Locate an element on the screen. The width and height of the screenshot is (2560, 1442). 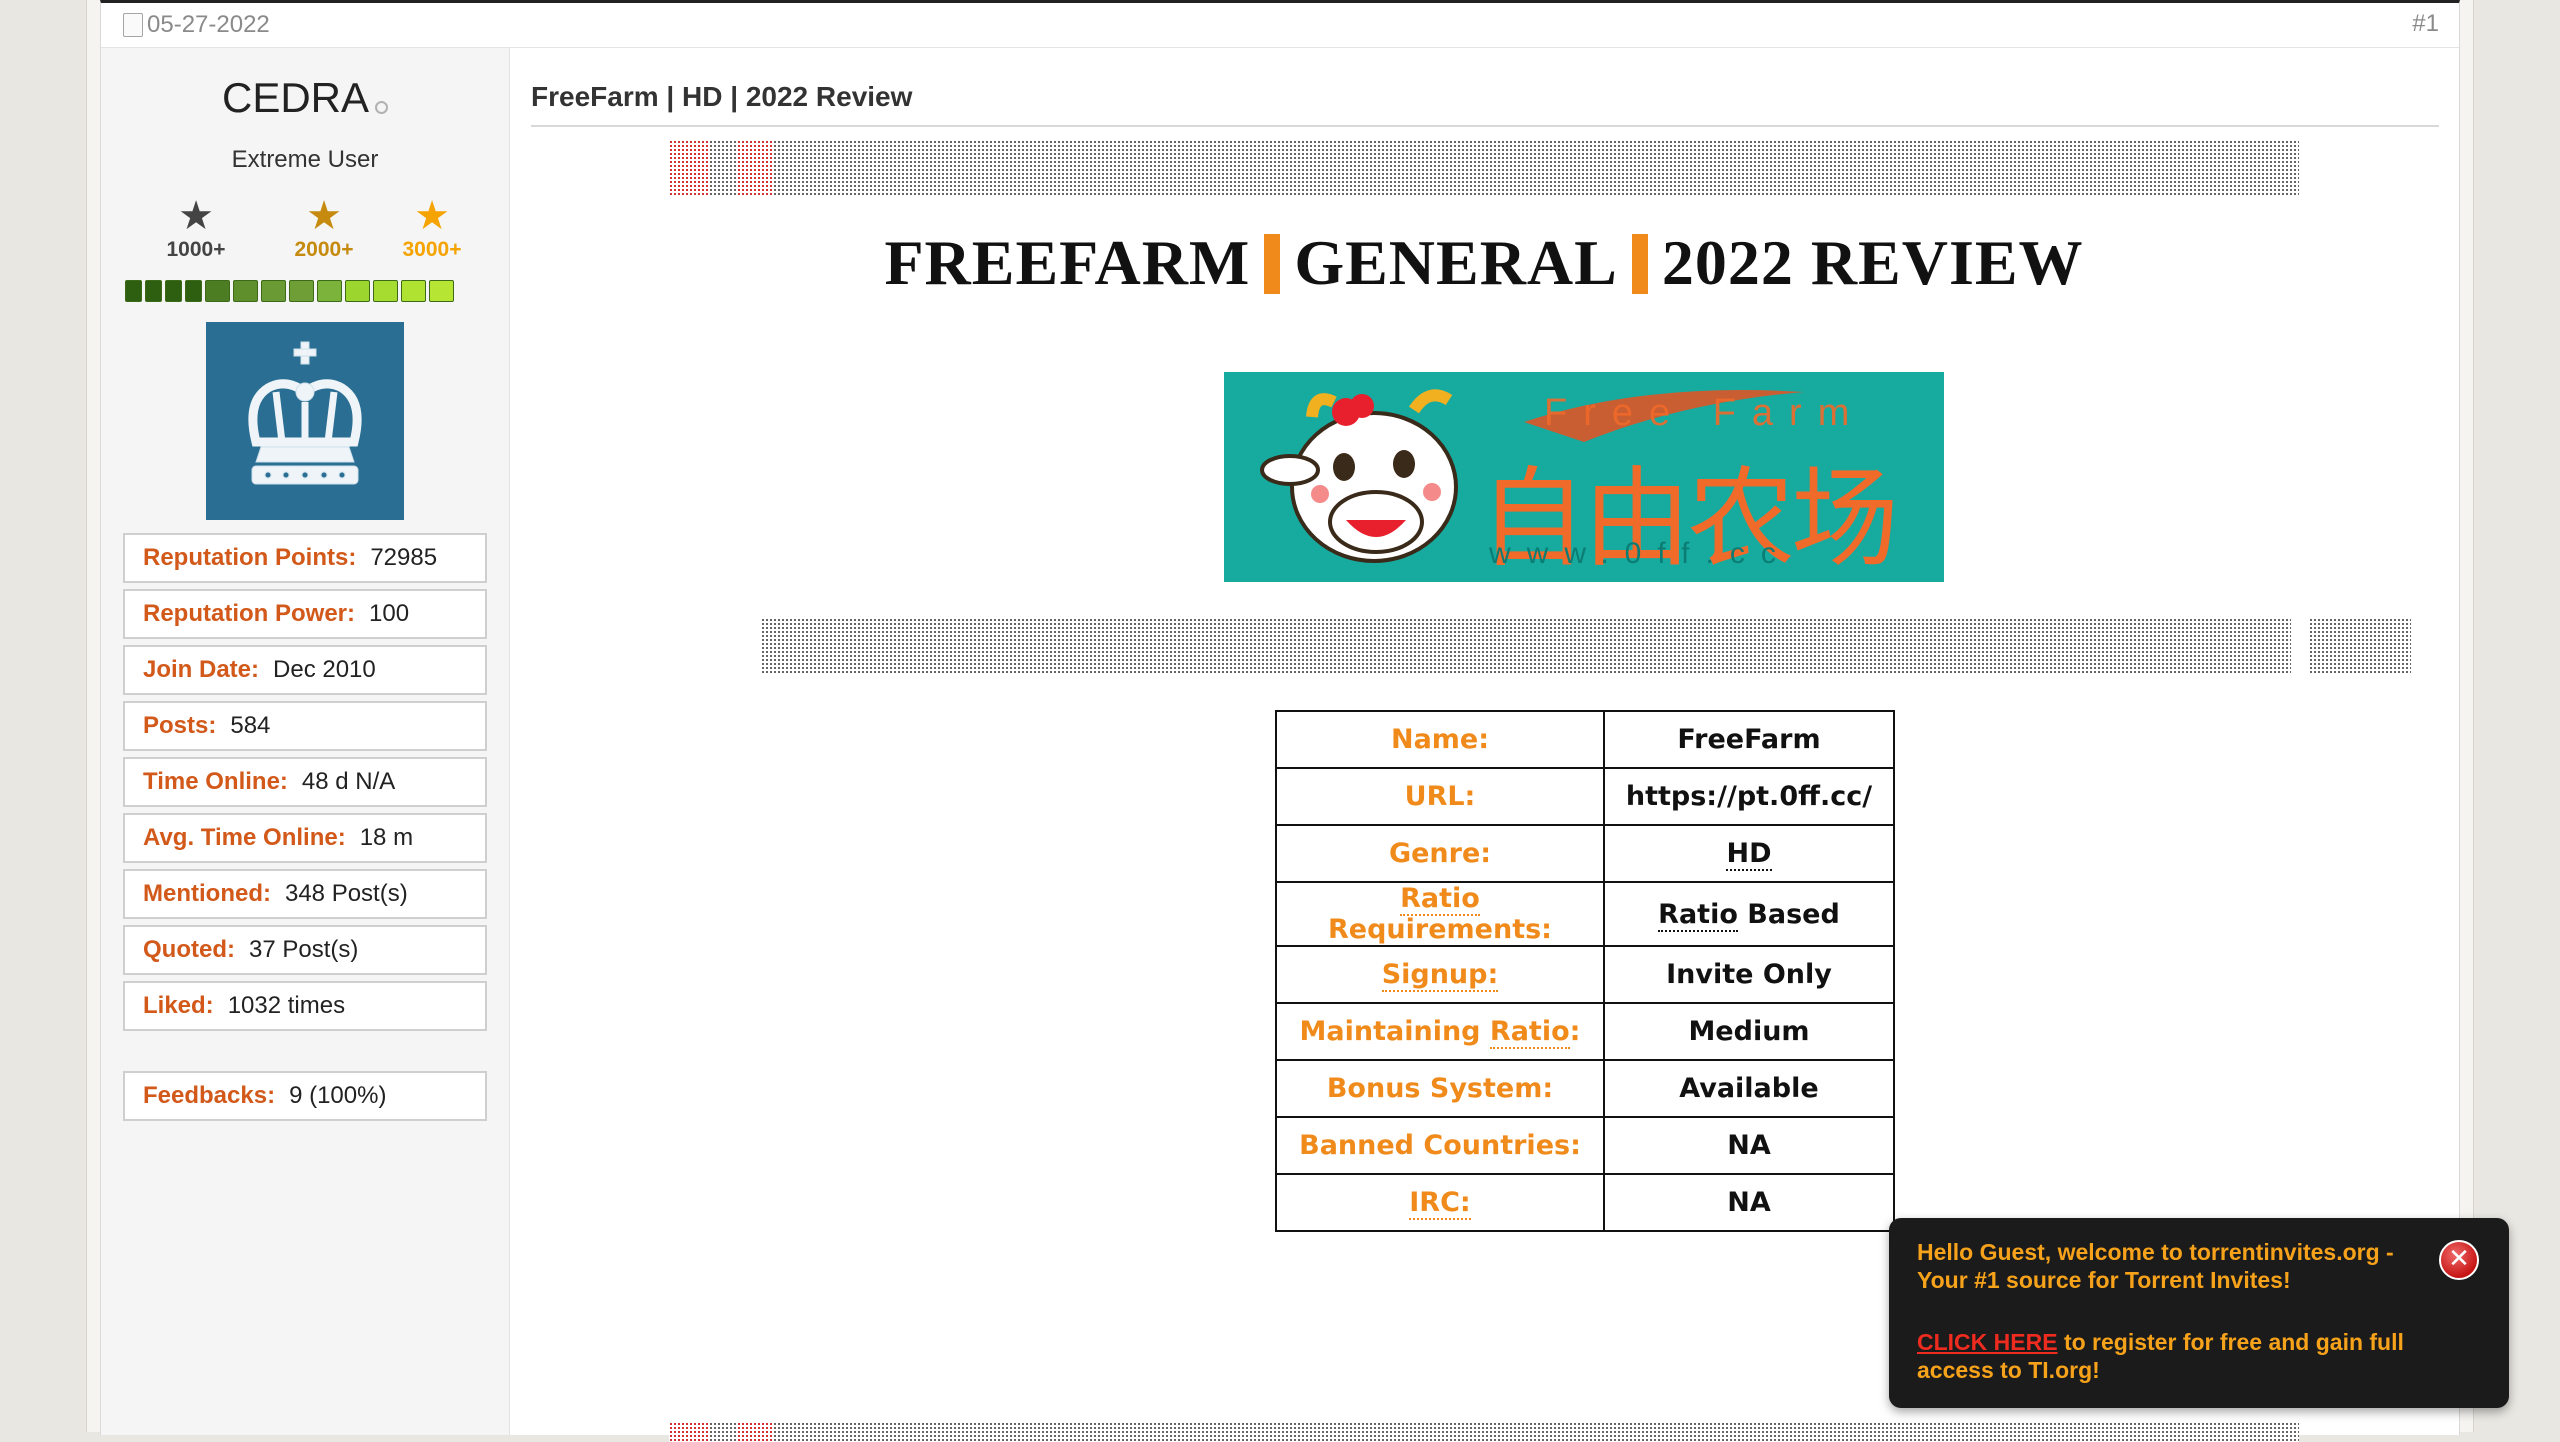
offline-status-icon is located at coordinates (382, 108).